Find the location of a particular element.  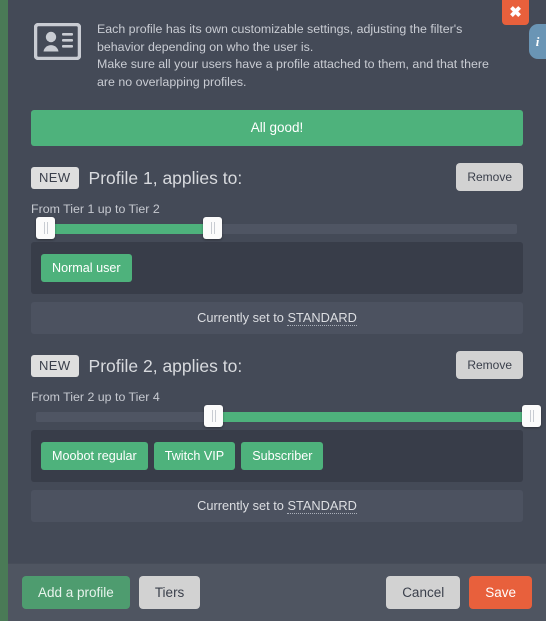

tag-item: Subscriber is located at coordinates (282, 456).